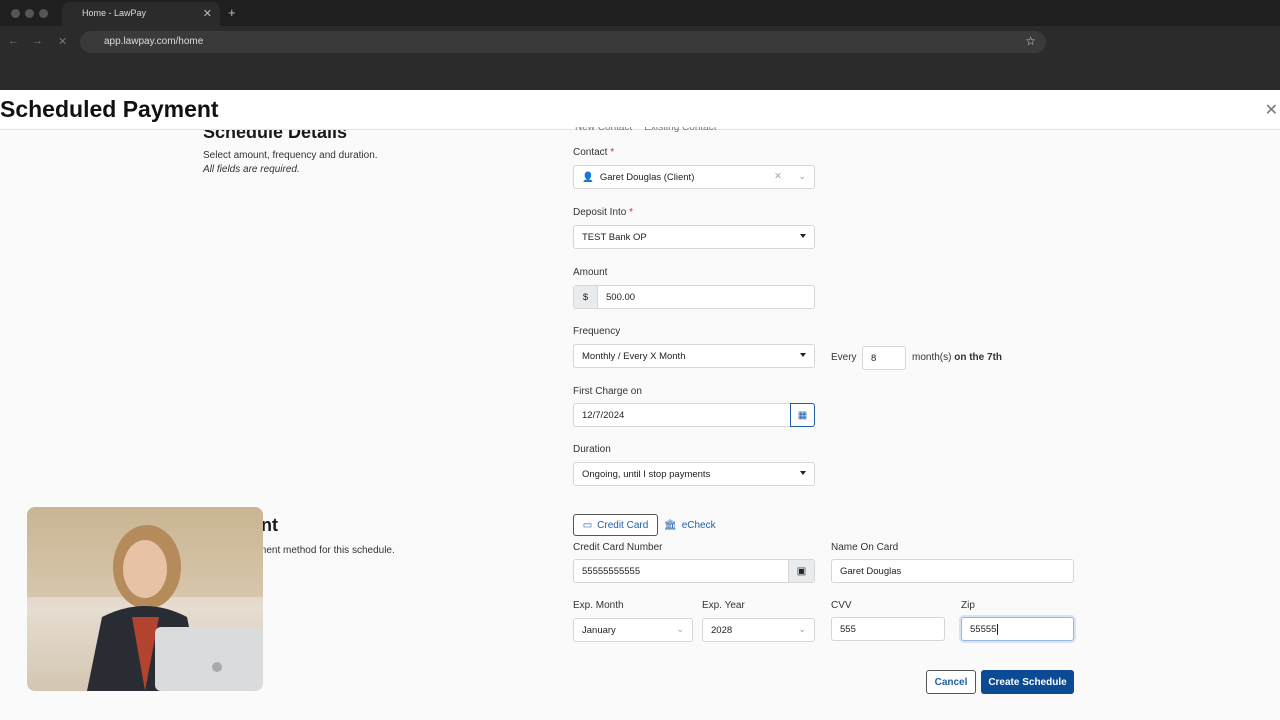  What do you see at coordinates (1027, 682) in the screenshot?
I see `create-schedule-button: Create Schedule` at bounding box center [1027, 682].